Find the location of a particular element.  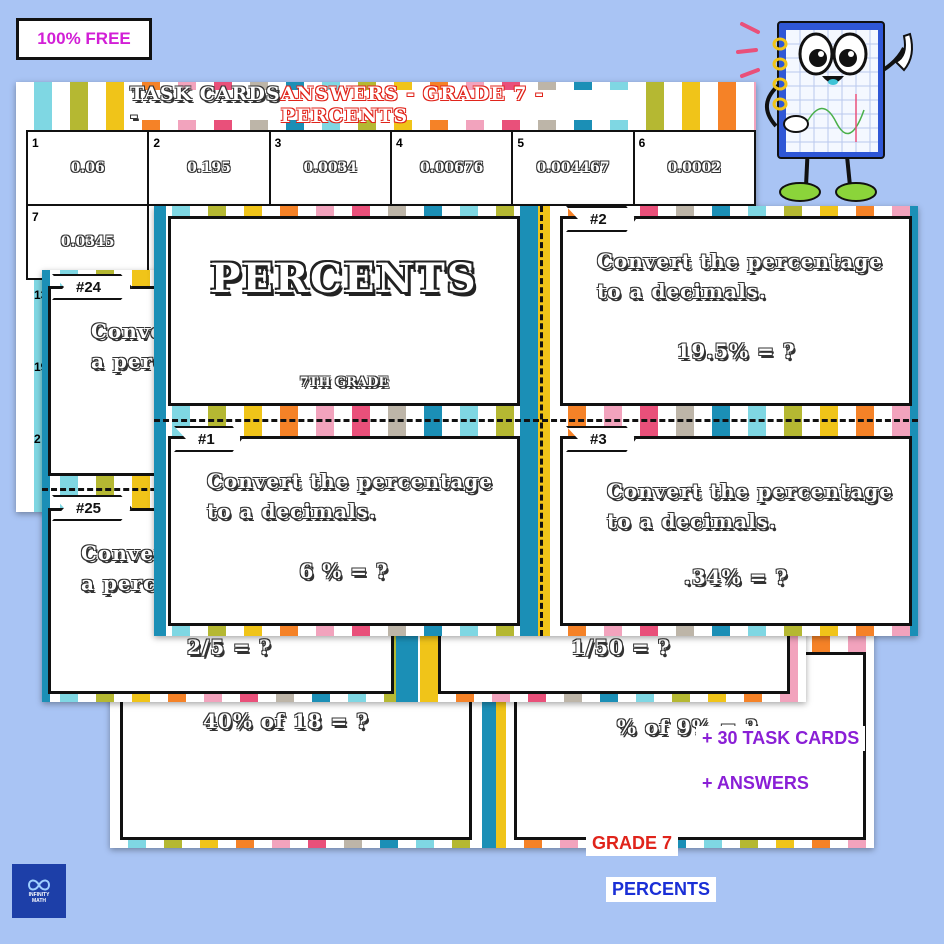

front-sheet-horizontal-cut is located at coordinates (536, 420).